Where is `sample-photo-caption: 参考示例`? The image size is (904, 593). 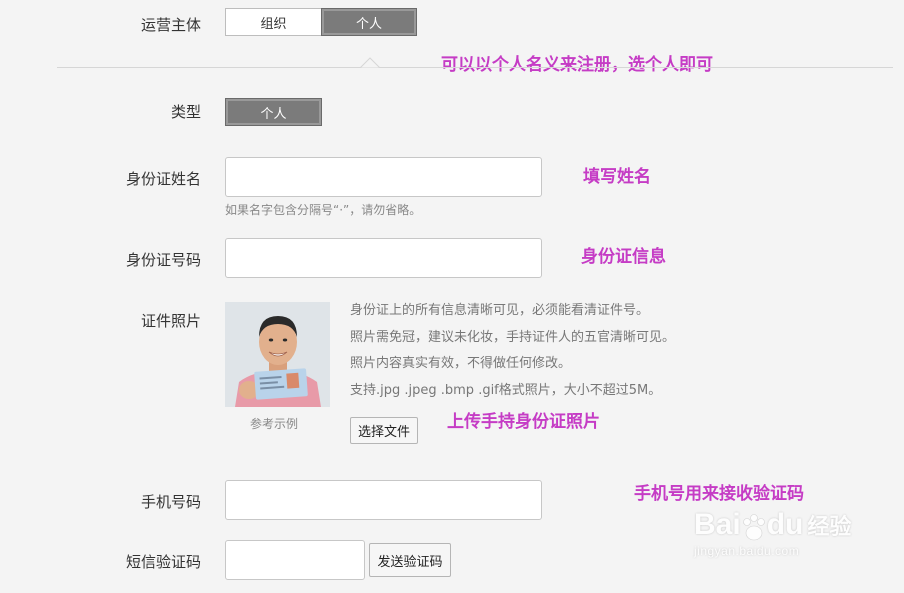
sample-photo-caption: 参考示例 is located at coordinates (274, 424).